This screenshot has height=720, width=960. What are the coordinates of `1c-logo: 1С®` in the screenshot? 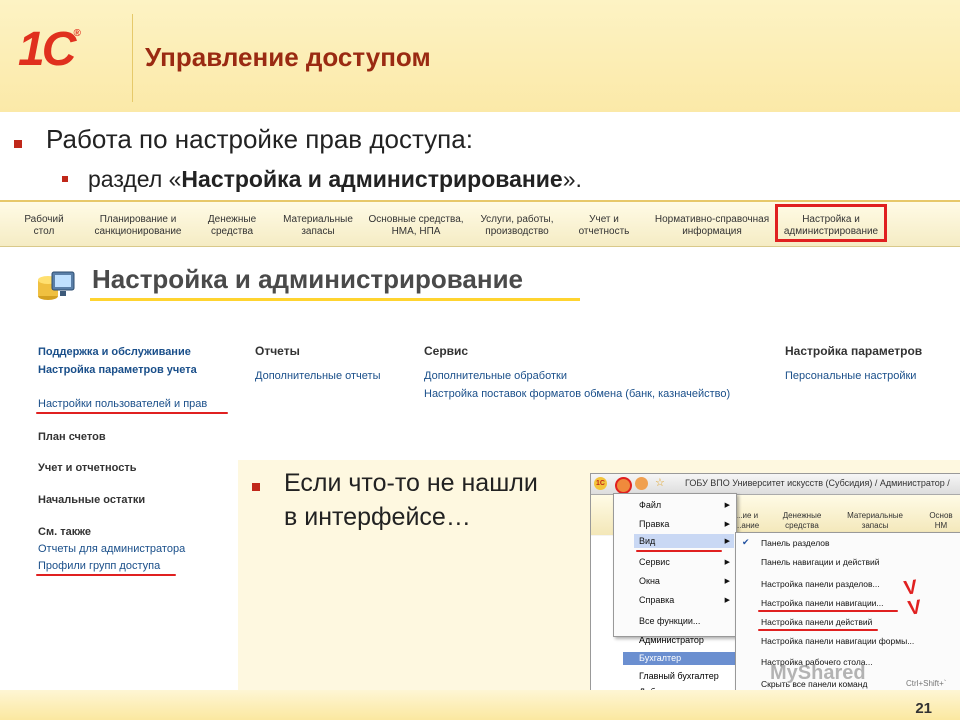 It's located at (49, 49).